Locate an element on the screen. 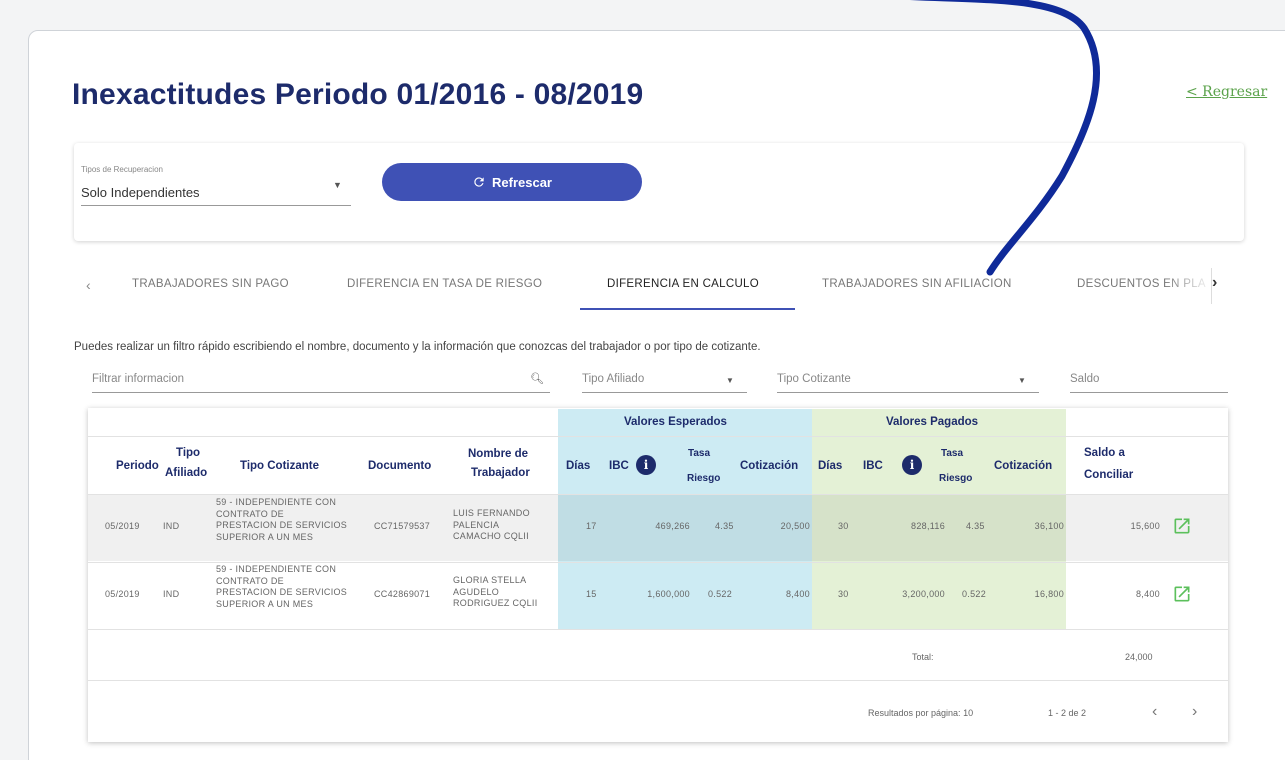  refresh-button: Refrescar is located at coordinates (512, 182).